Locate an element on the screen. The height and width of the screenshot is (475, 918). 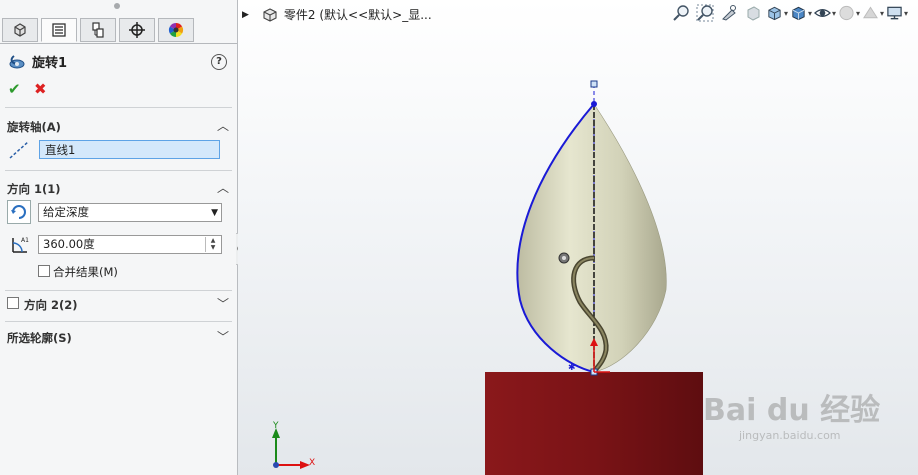
direction1-title: 方向 1(1) is located at coordinates (34, 189).